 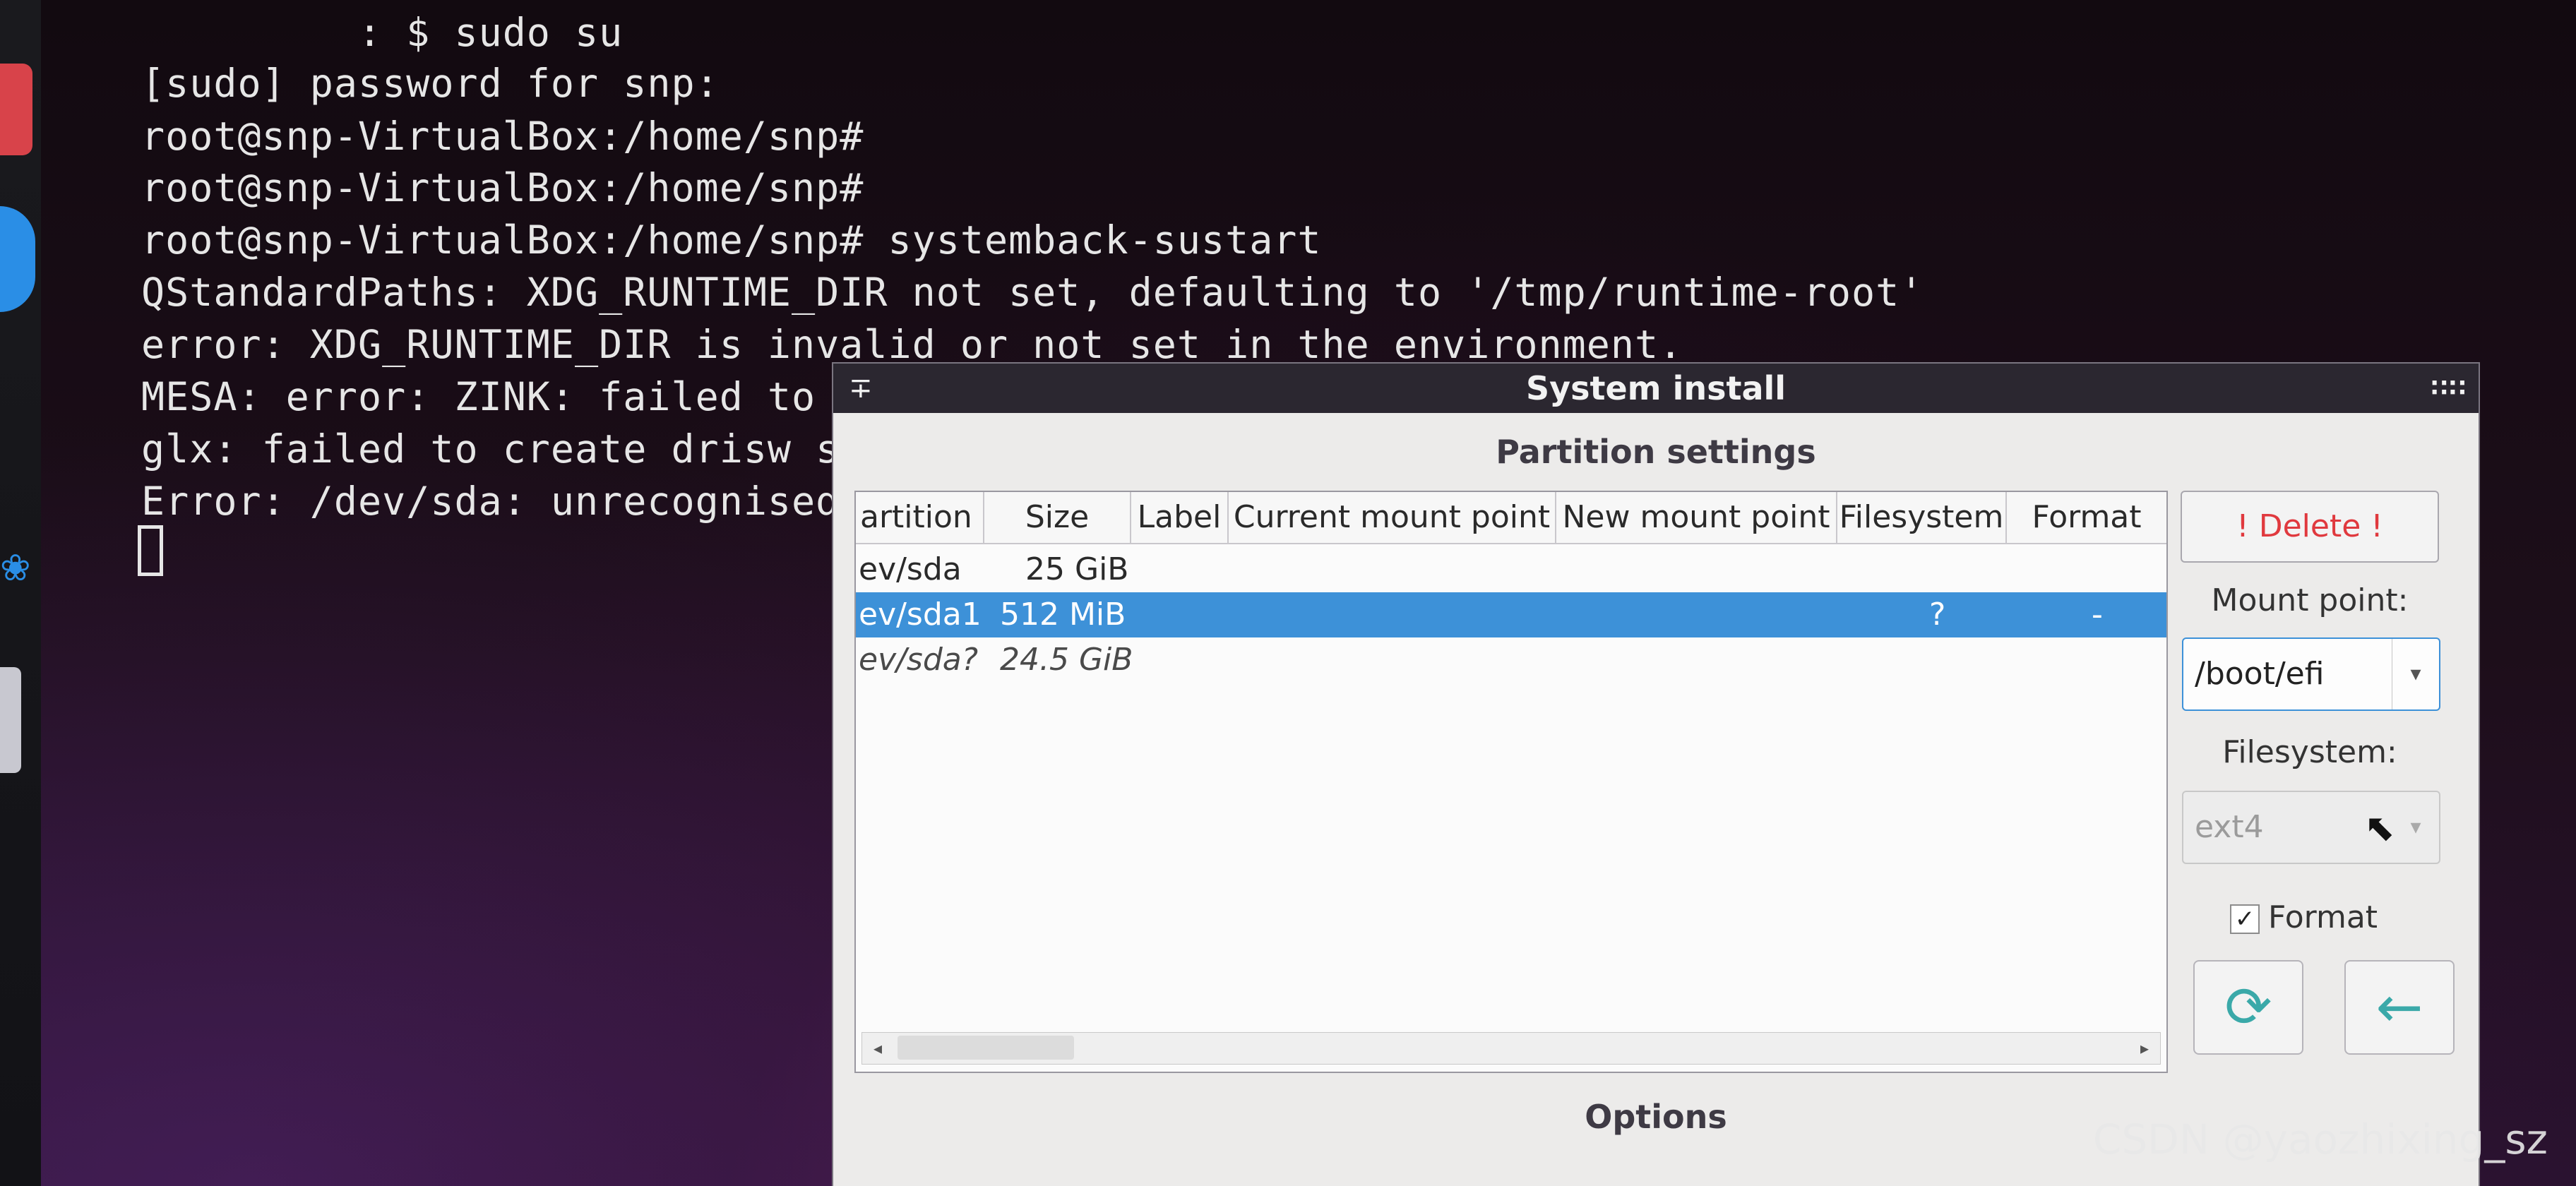 What do you see at coordinates (2309, 752) in the screenshot?
I see `filesystem-label: Filesystem:` at bounding box center [2309, 752].